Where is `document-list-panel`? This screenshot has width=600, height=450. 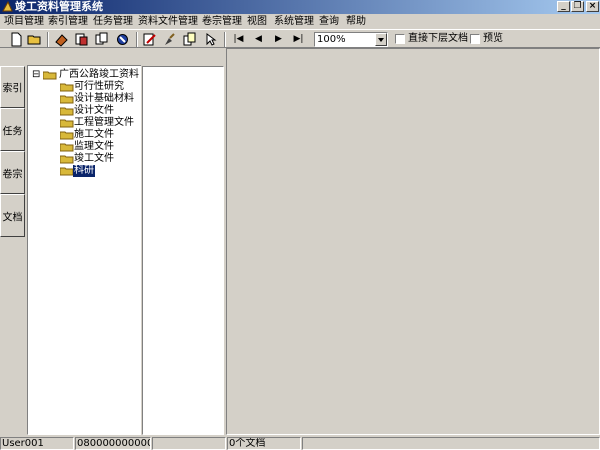 document-list-panel is located at coordinates (183, 250).